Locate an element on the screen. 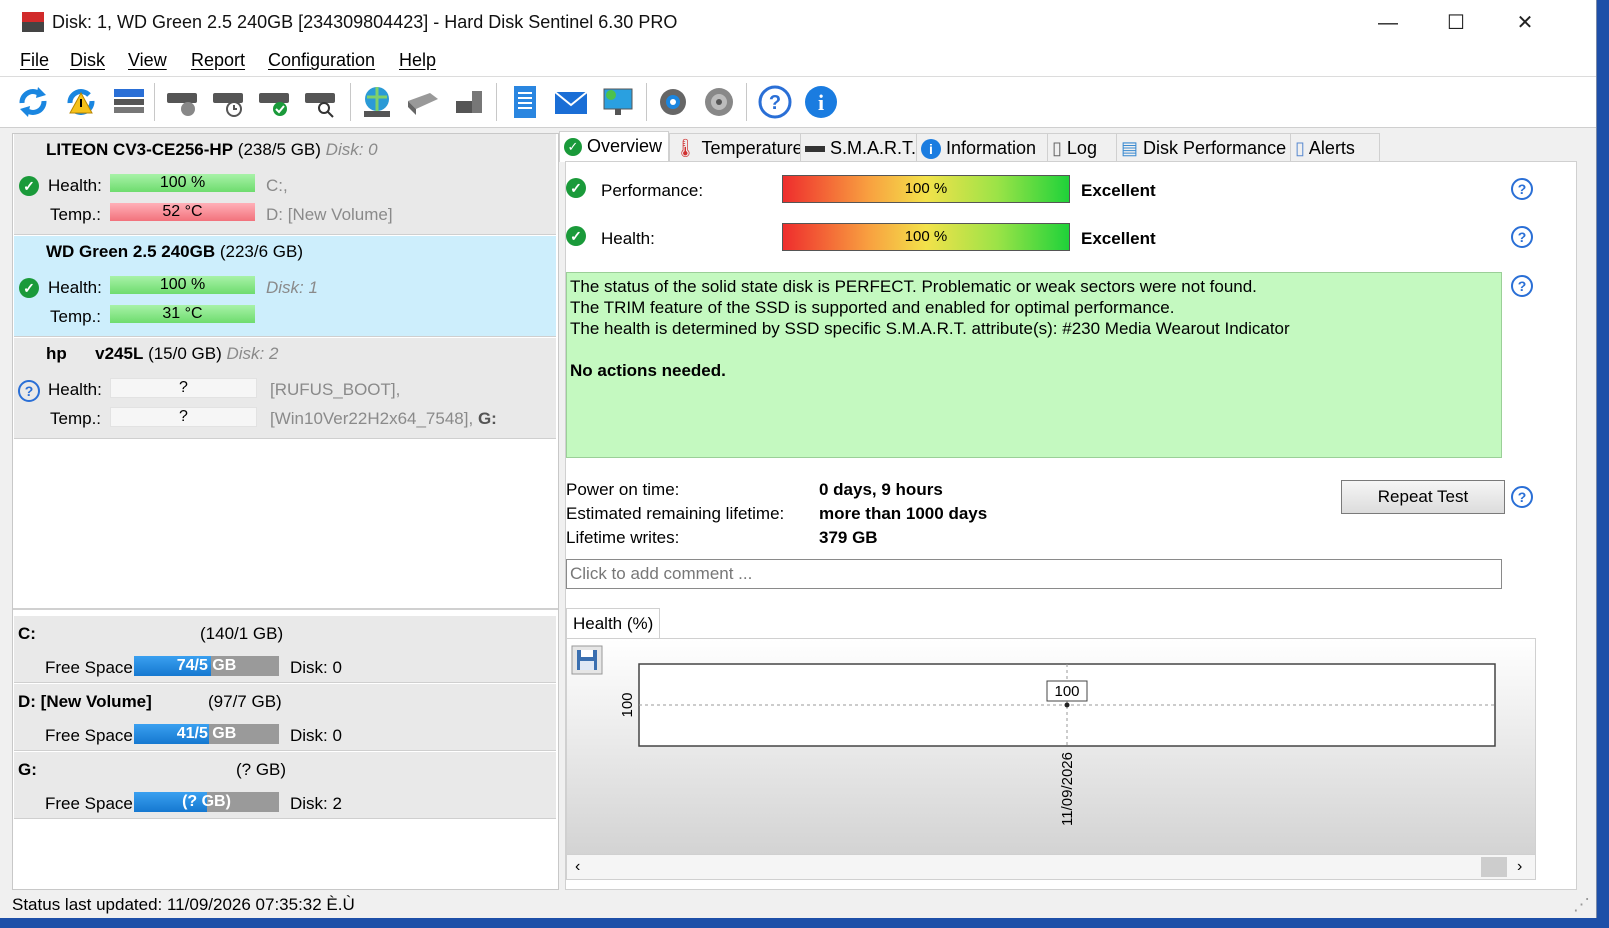 This screenshot has width=1609, height=928. disk-icon is located at coordinates (815, 149).